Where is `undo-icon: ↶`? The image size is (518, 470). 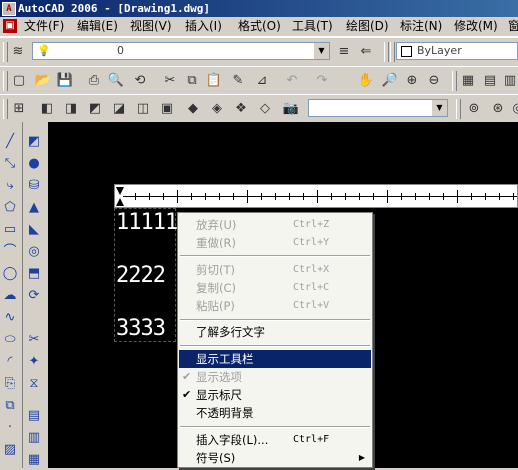 undo-icon: ↶ is located at coordinates (292, 81).